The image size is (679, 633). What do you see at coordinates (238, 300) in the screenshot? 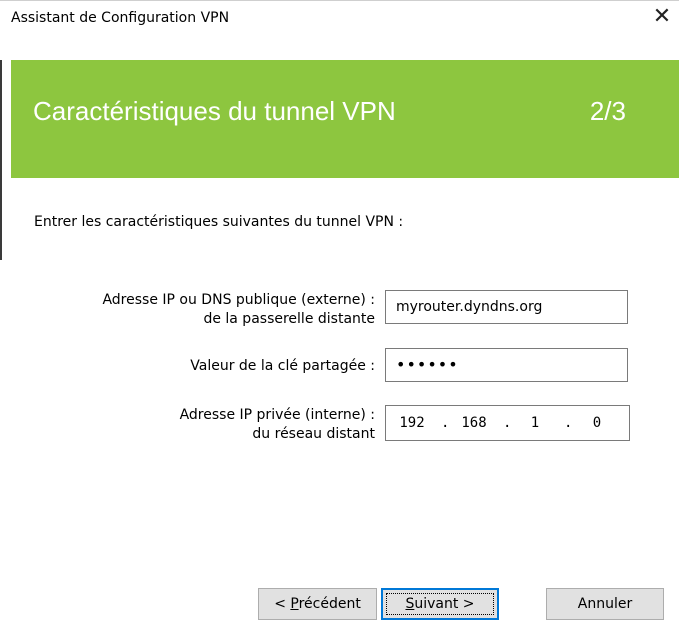
I see `public-ip-label-line1: Adresse IP ou DNS publique (externe) :` at bounding box center [238, 300].